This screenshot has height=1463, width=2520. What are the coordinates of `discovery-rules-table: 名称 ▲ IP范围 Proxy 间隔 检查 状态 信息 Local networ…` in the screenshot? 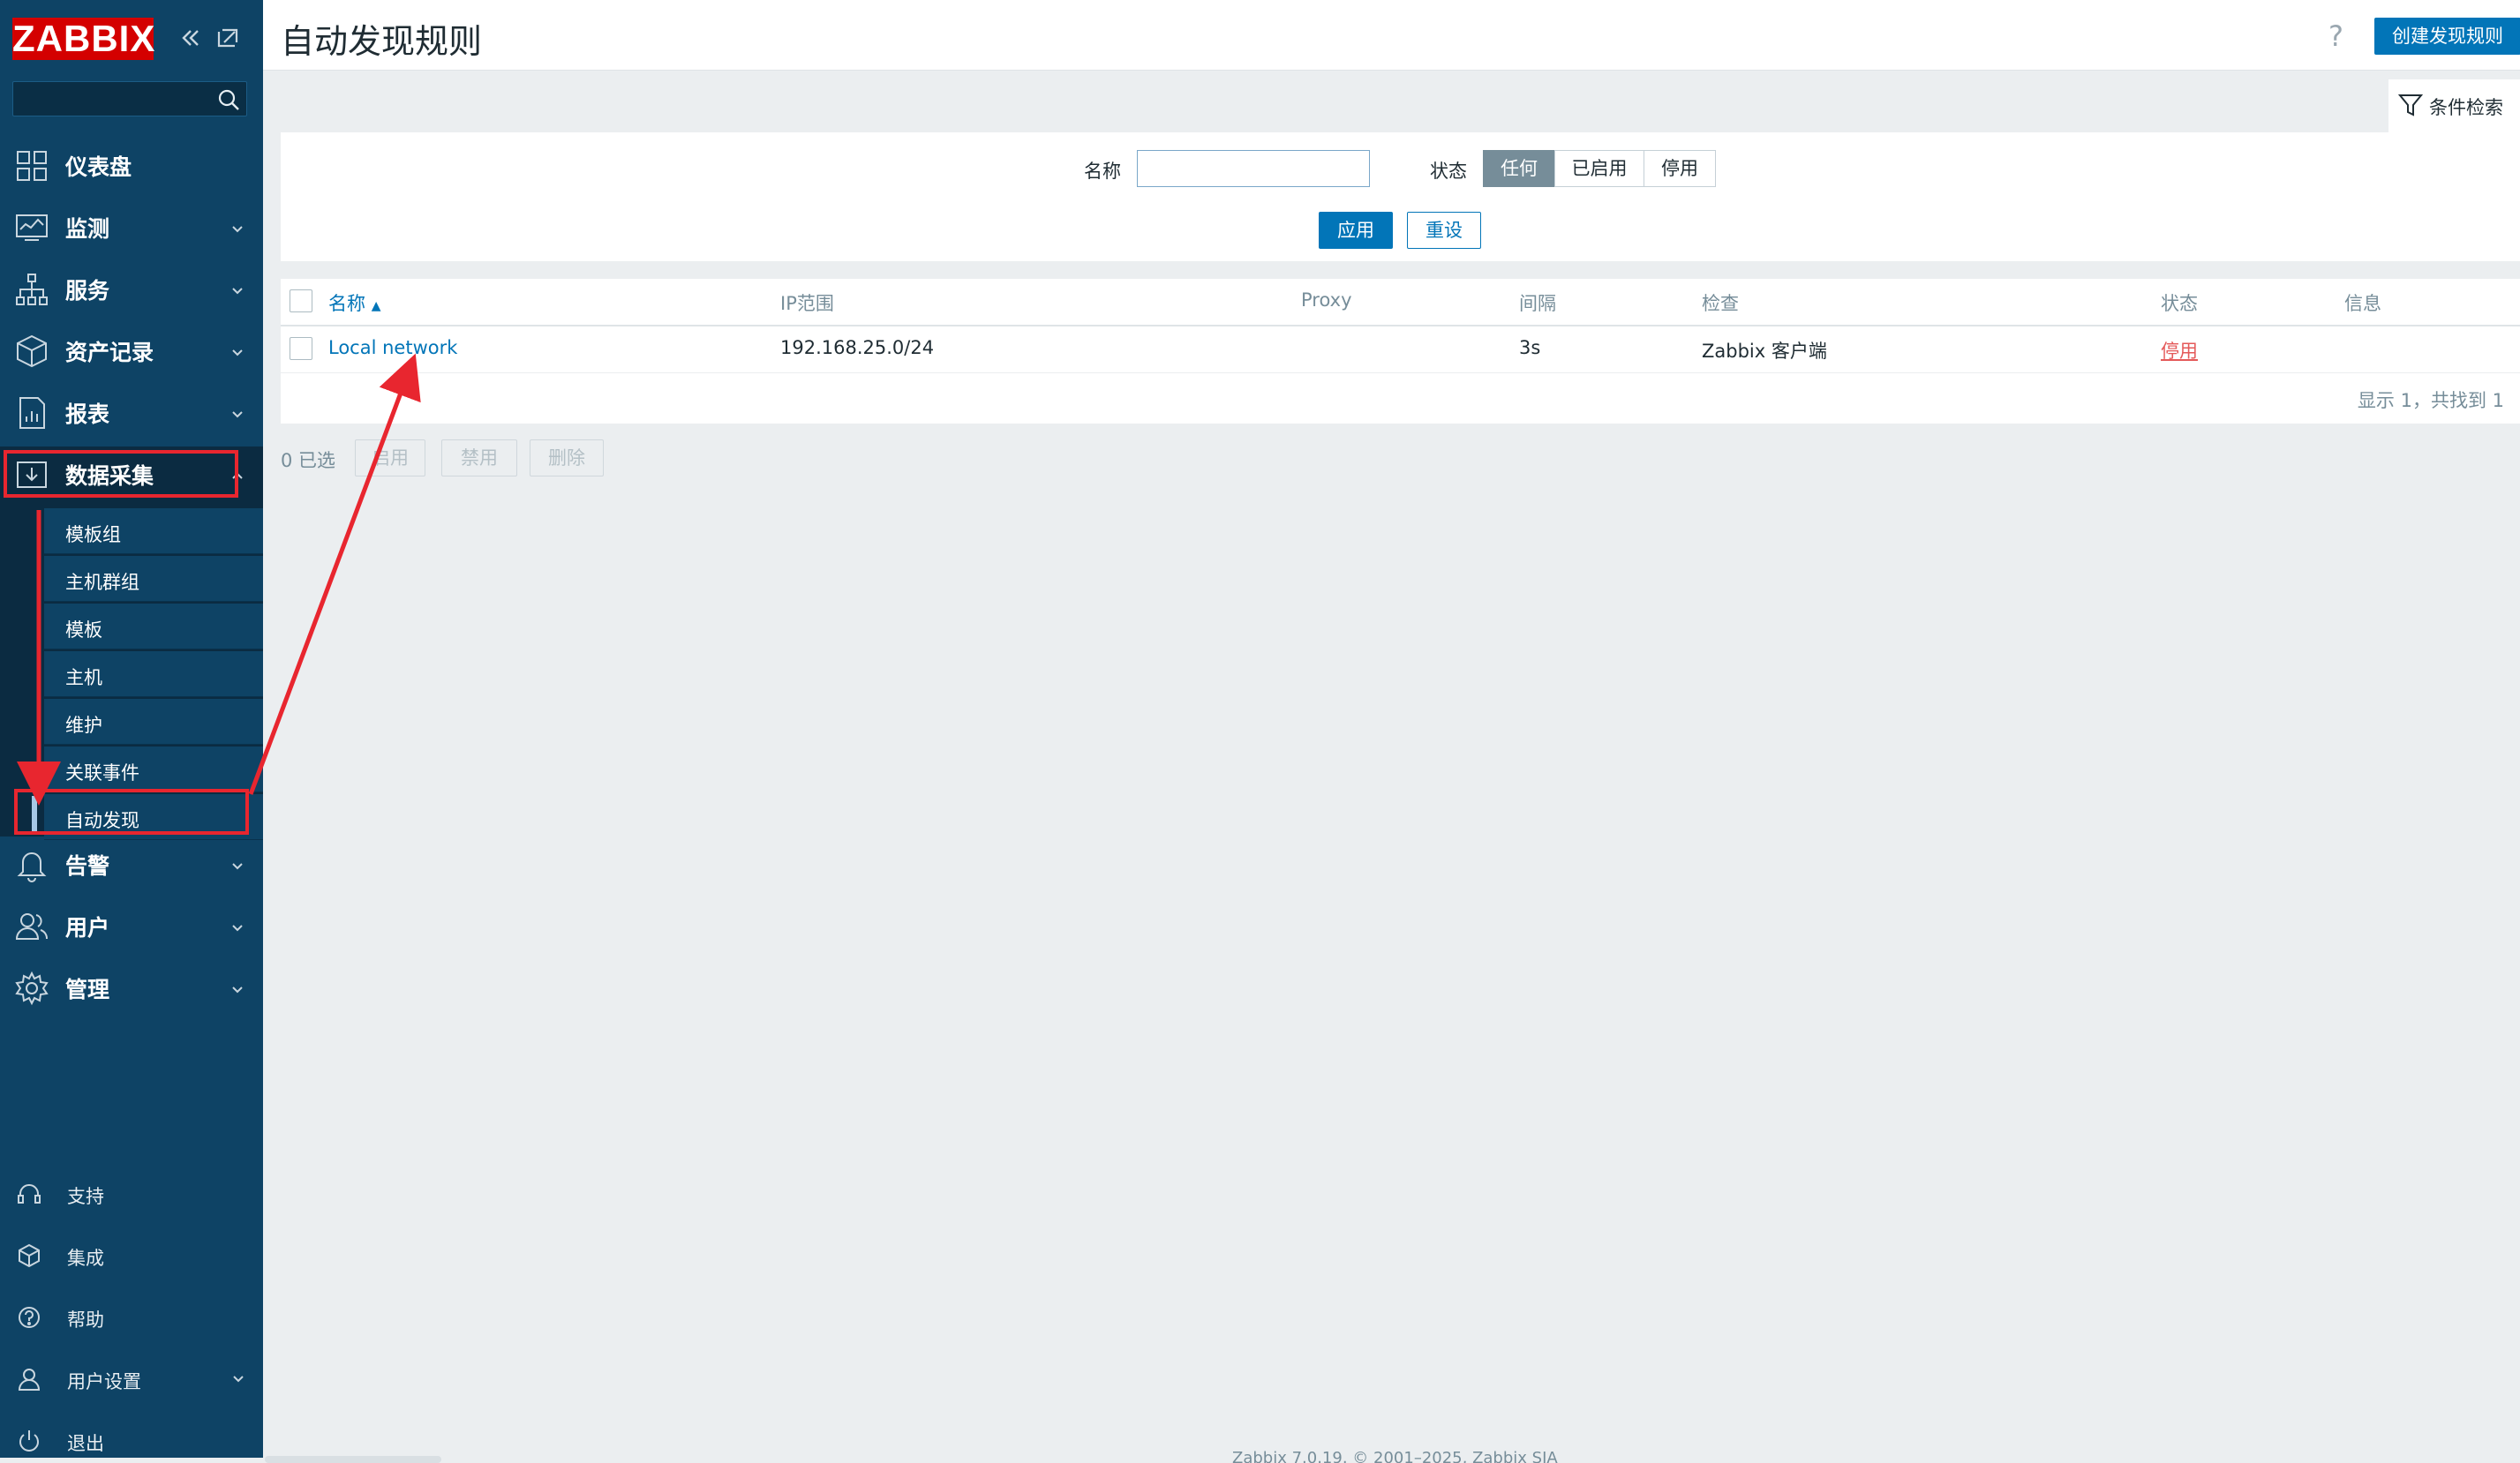 It's located at (1400, 352).